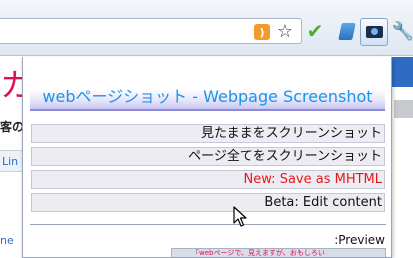 This screenshot has width=413, height=258. I want to click on background-link-fragment-2: ne, so click(7, 240).